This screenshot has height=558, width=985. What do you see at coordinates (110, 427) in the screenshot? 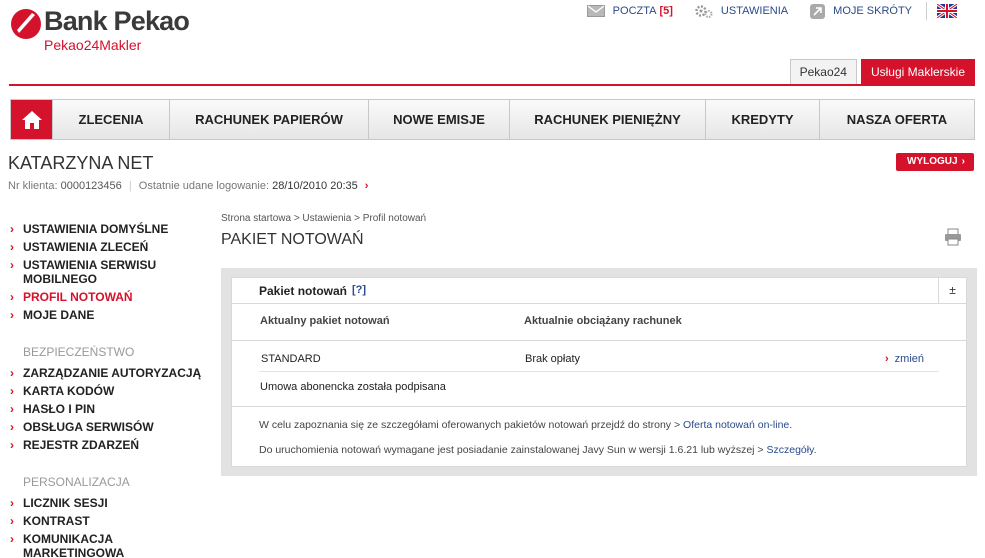
I see `sidebar-item-services: › OBSŁUGA SERWISÓW` at bounding box center [110, 427].